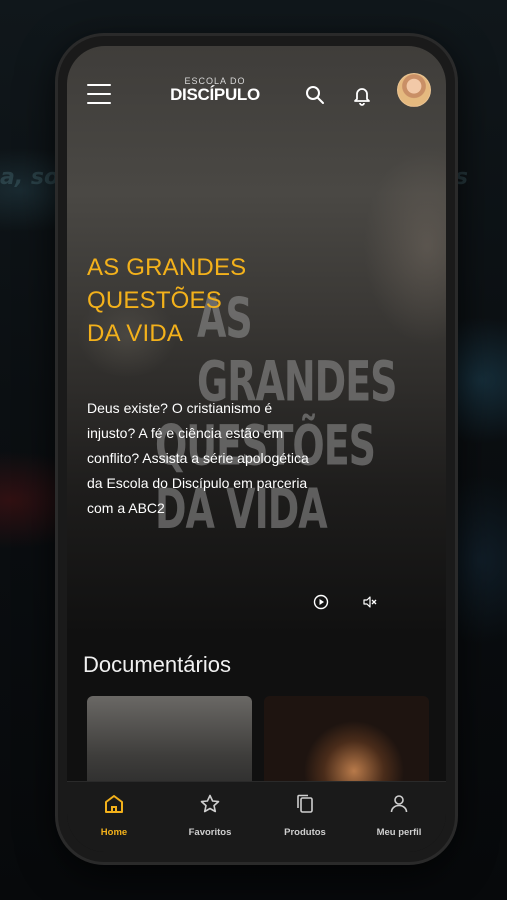 The width and height of the screenshot is (507, 900). I want to click on bell-icon, so click(362, 95).